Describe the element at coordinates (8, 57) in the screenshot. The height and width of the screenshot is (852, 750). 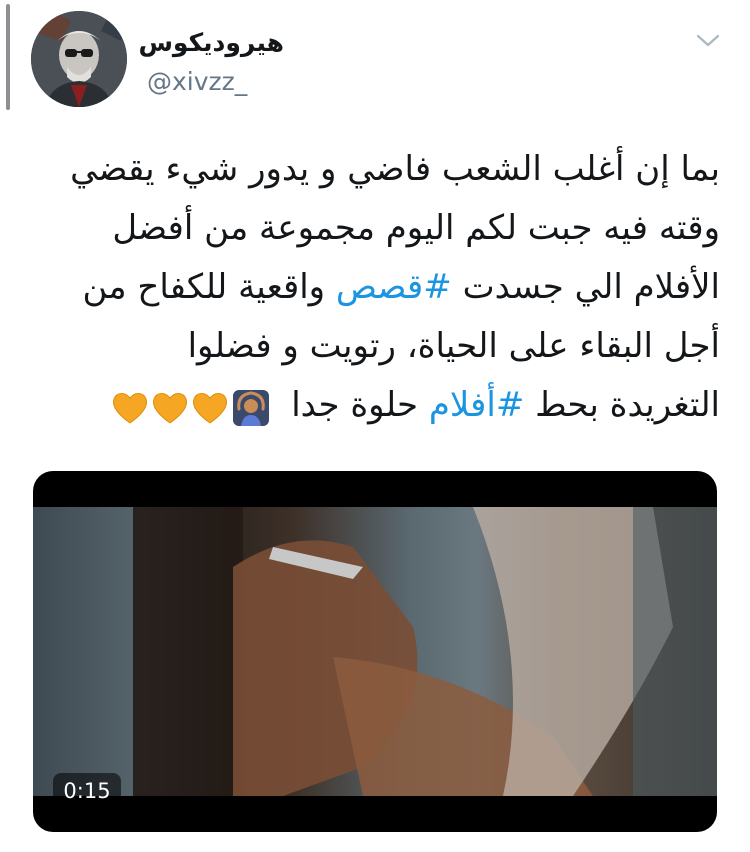
I see `scroll-indicator` at that location.